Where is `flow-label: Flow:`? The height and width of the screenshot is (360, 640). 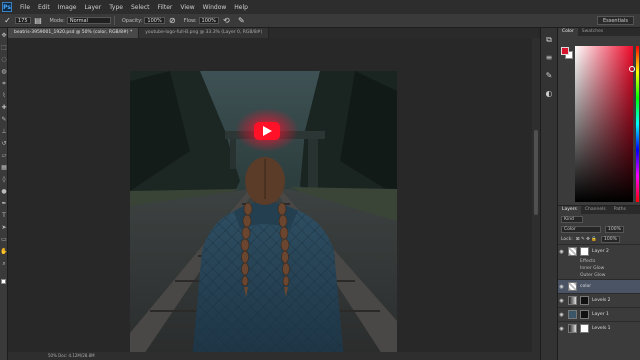
flow-label: Flow: is located at coordinates (190, 20).